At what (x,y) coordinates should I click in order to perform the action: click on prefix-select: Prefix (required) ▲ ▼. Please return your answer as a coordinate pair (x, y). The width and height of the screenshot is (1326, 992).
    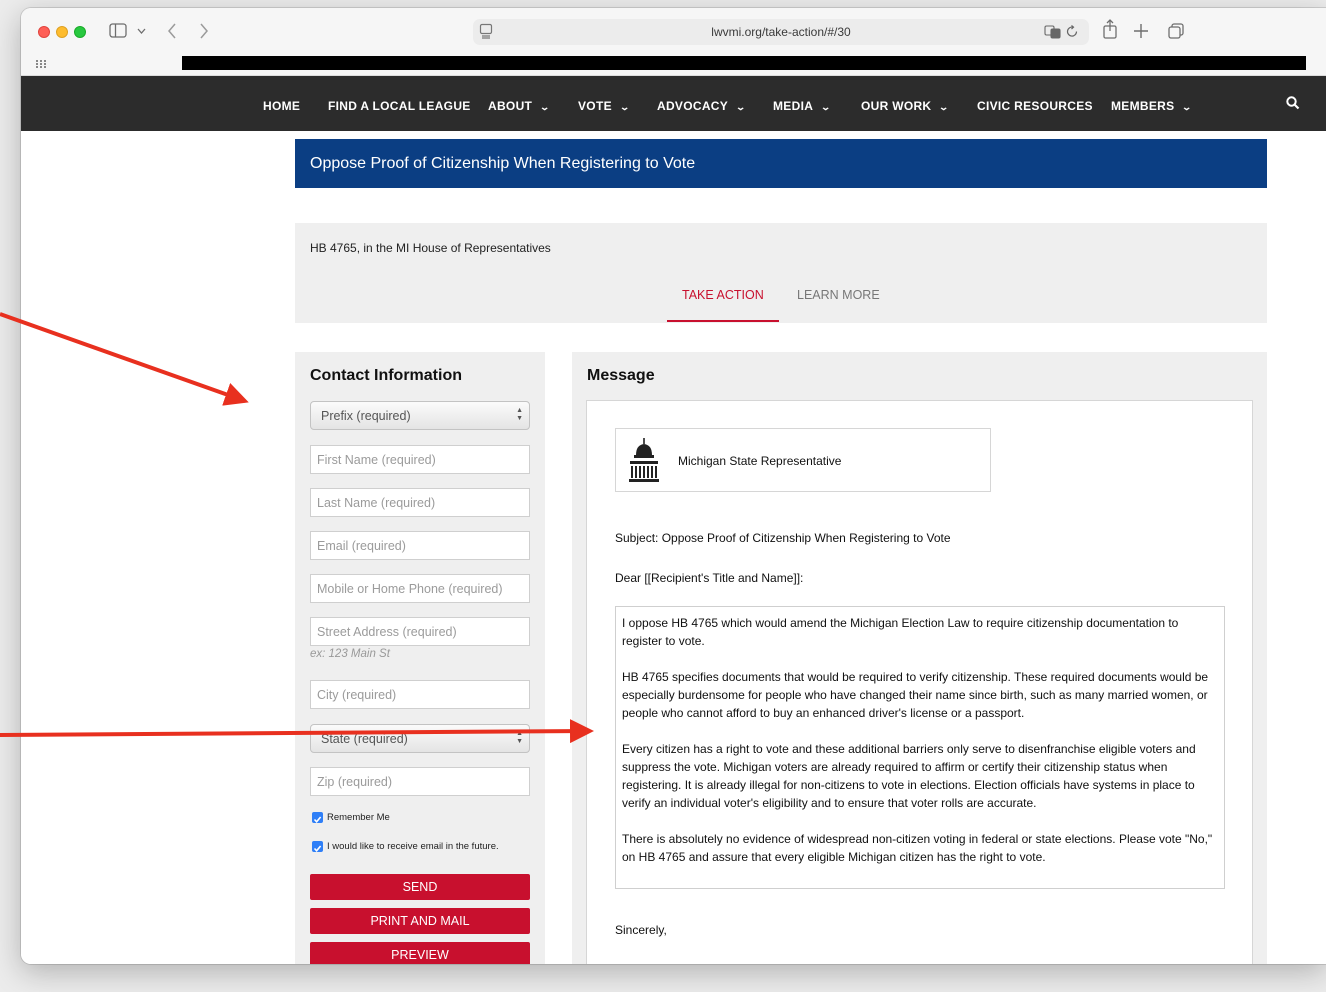
    Looking at the image, I should click on (420, 415).